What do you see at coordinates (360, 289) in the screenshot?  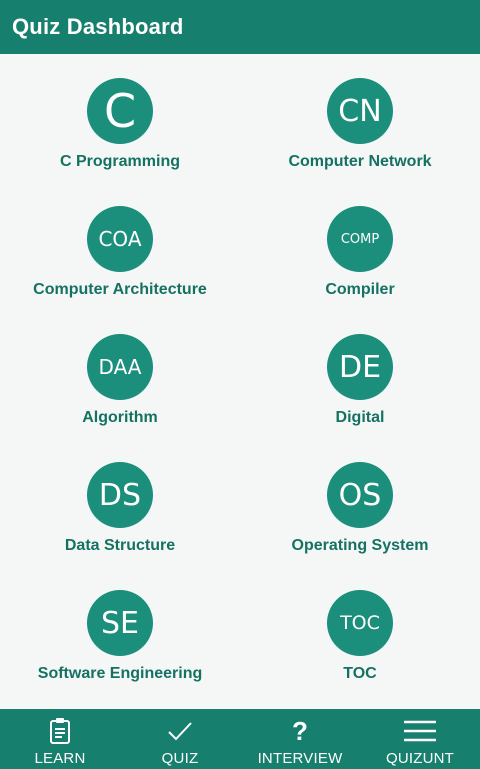 I see `tile-label: Compiler` at bounding box center [360, 289].